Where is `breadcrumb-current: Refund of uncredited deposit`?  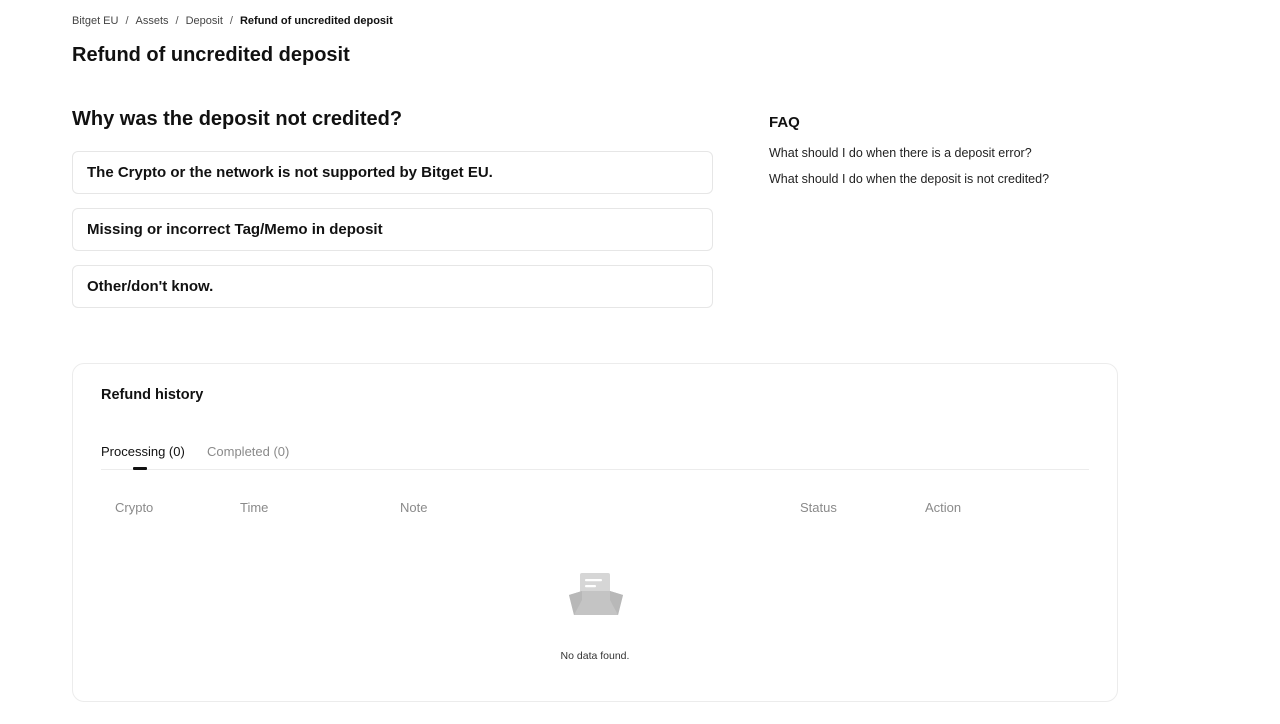 breadcrumb-current: Refund of uncredited deposit is located at coordinates (316, 21).